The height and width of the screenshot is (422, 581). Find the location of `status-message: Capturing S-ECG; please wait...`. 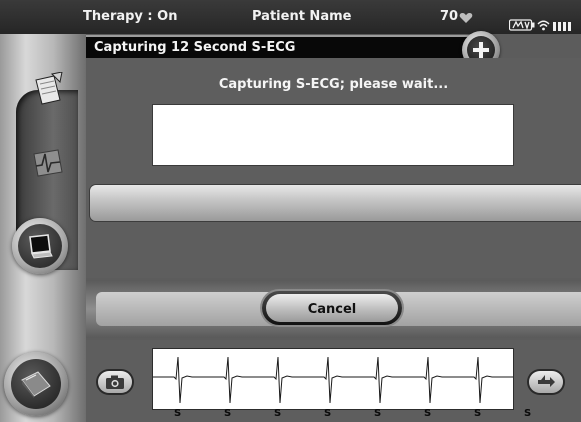

status-message: Capturing S-ECG; please wait... is located at coordinates (333, 84).